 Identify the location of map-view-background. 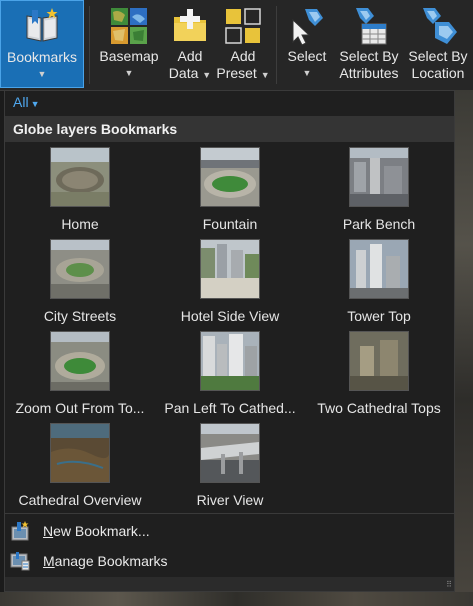
(464, 348).